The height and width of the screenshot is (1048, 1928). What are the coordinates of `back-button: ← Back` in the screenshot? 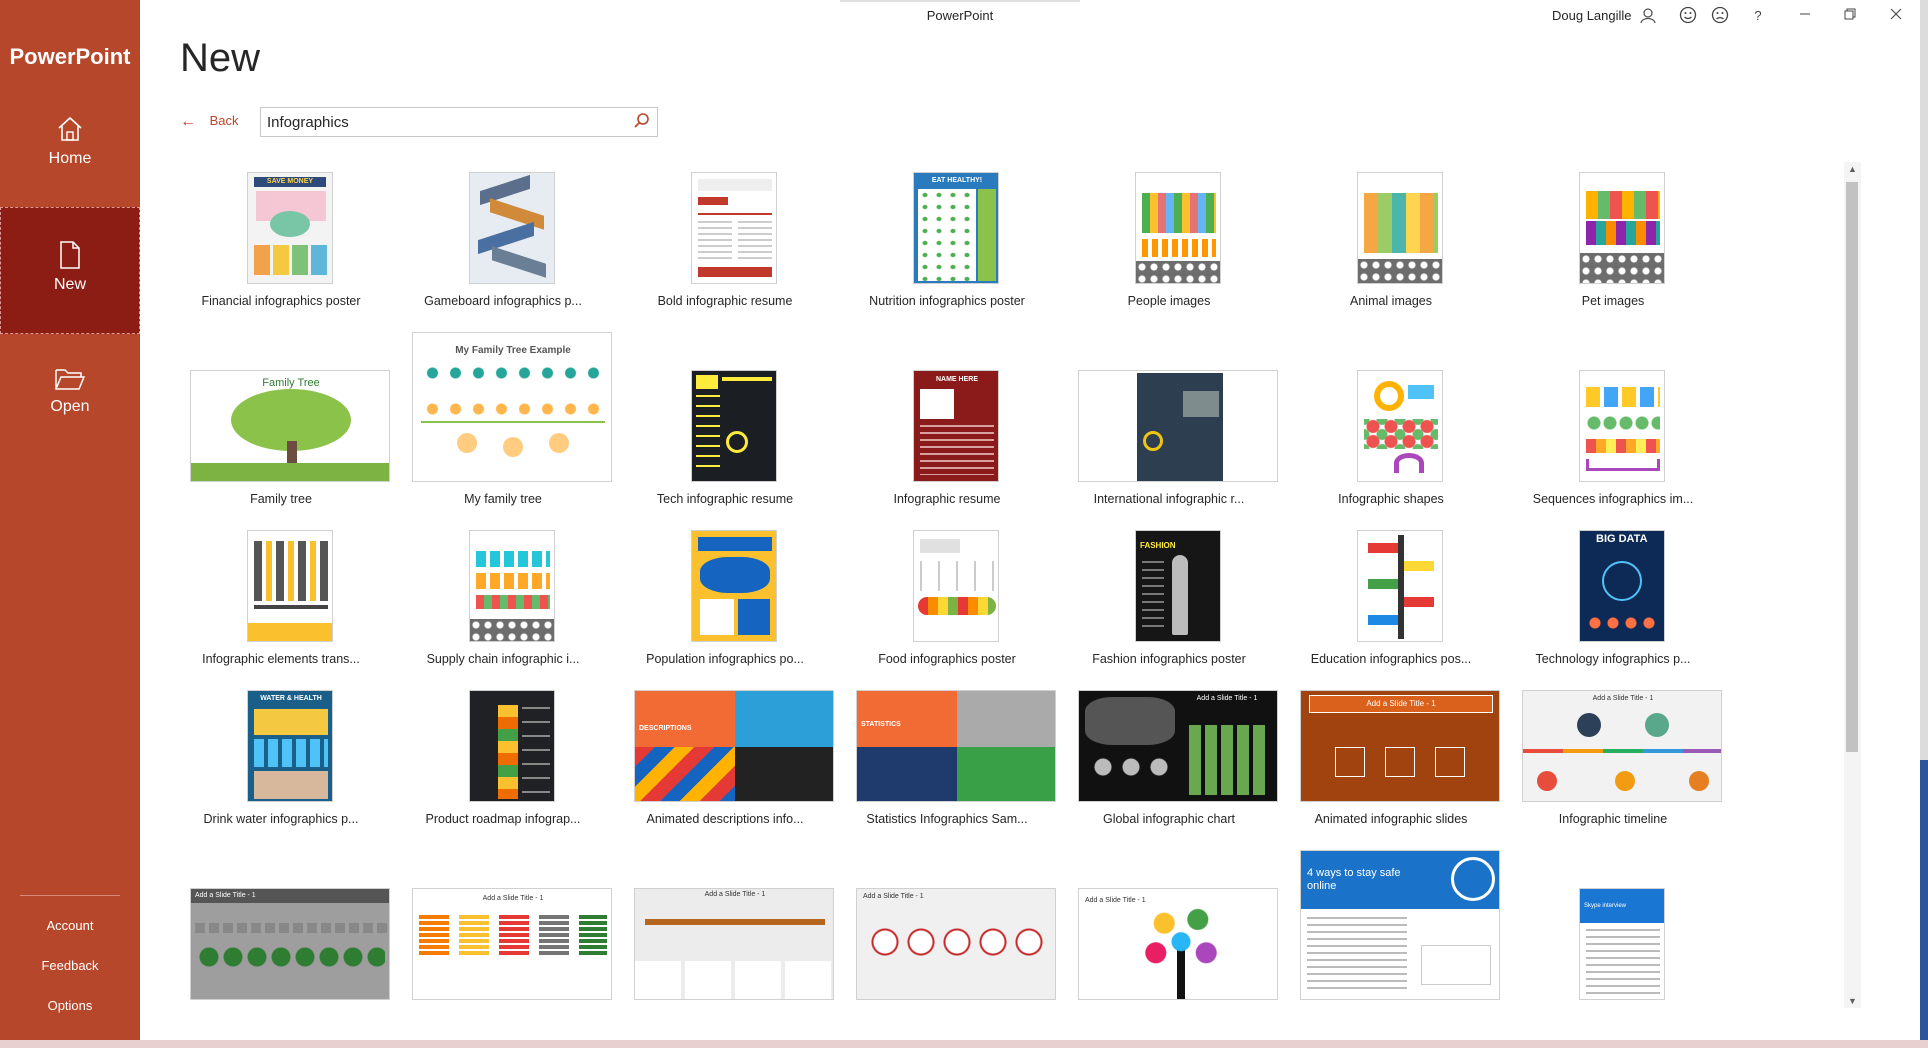 It's located at (209, 122).